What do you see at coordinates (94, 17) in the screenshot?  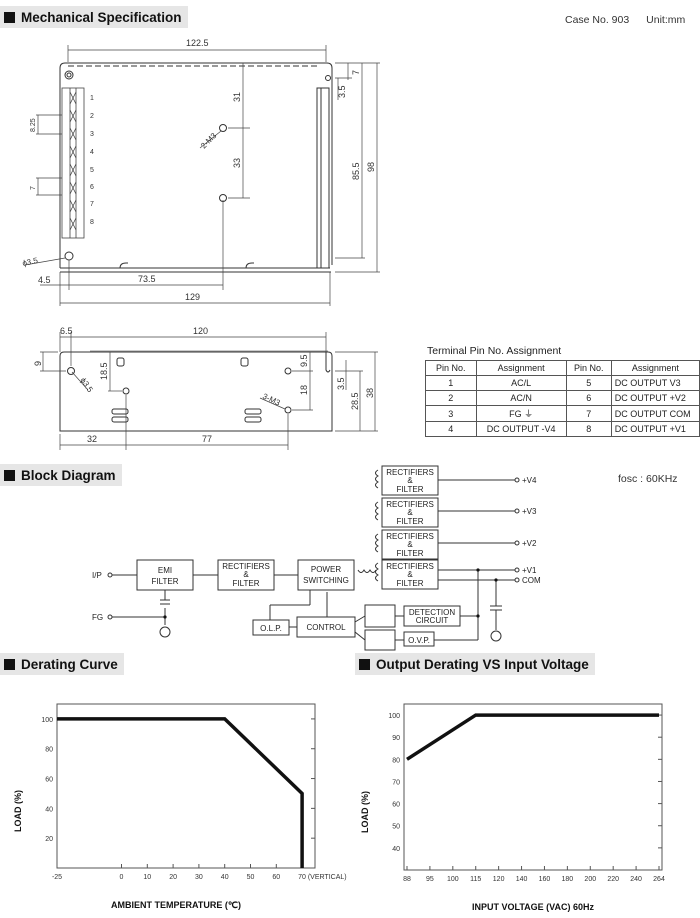 I see `section-header-mechanical: Mechanical Specification` at bounding box center [94, 17].